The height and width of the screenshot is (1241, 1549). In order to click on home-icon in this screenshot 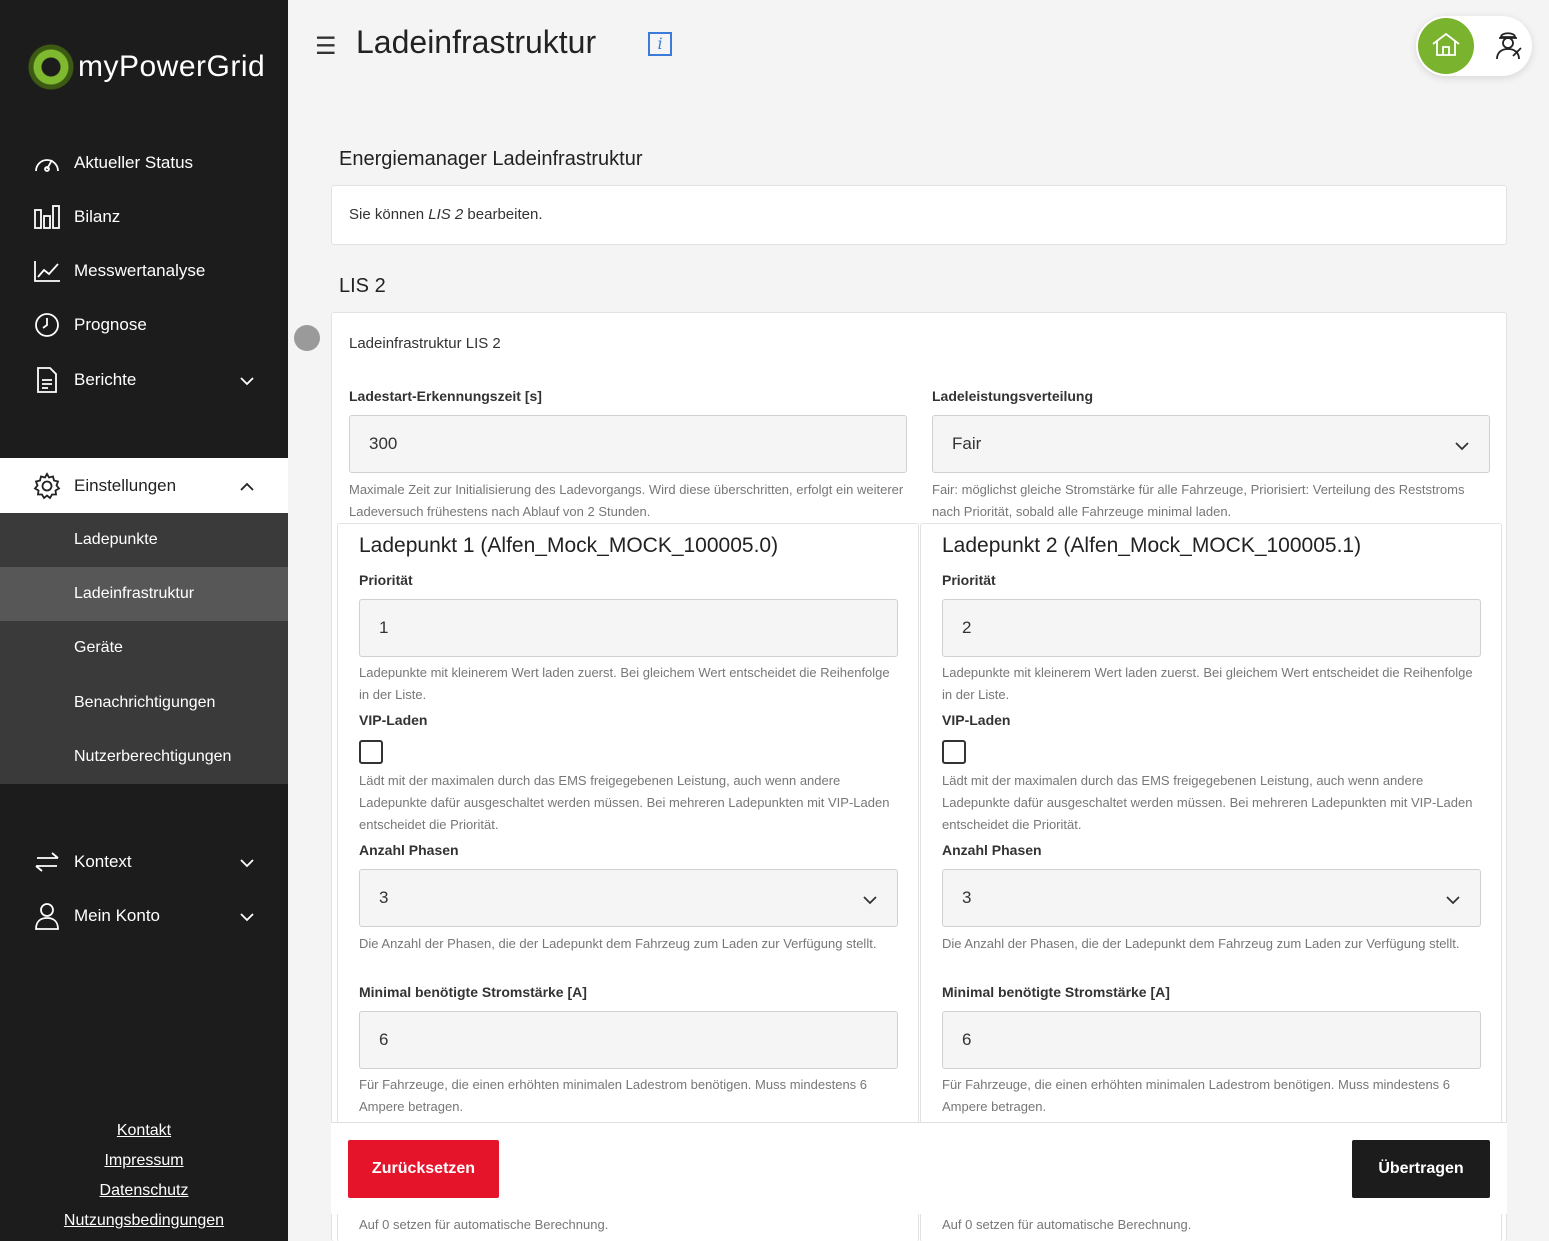, I will do `click(1446, 46)`.